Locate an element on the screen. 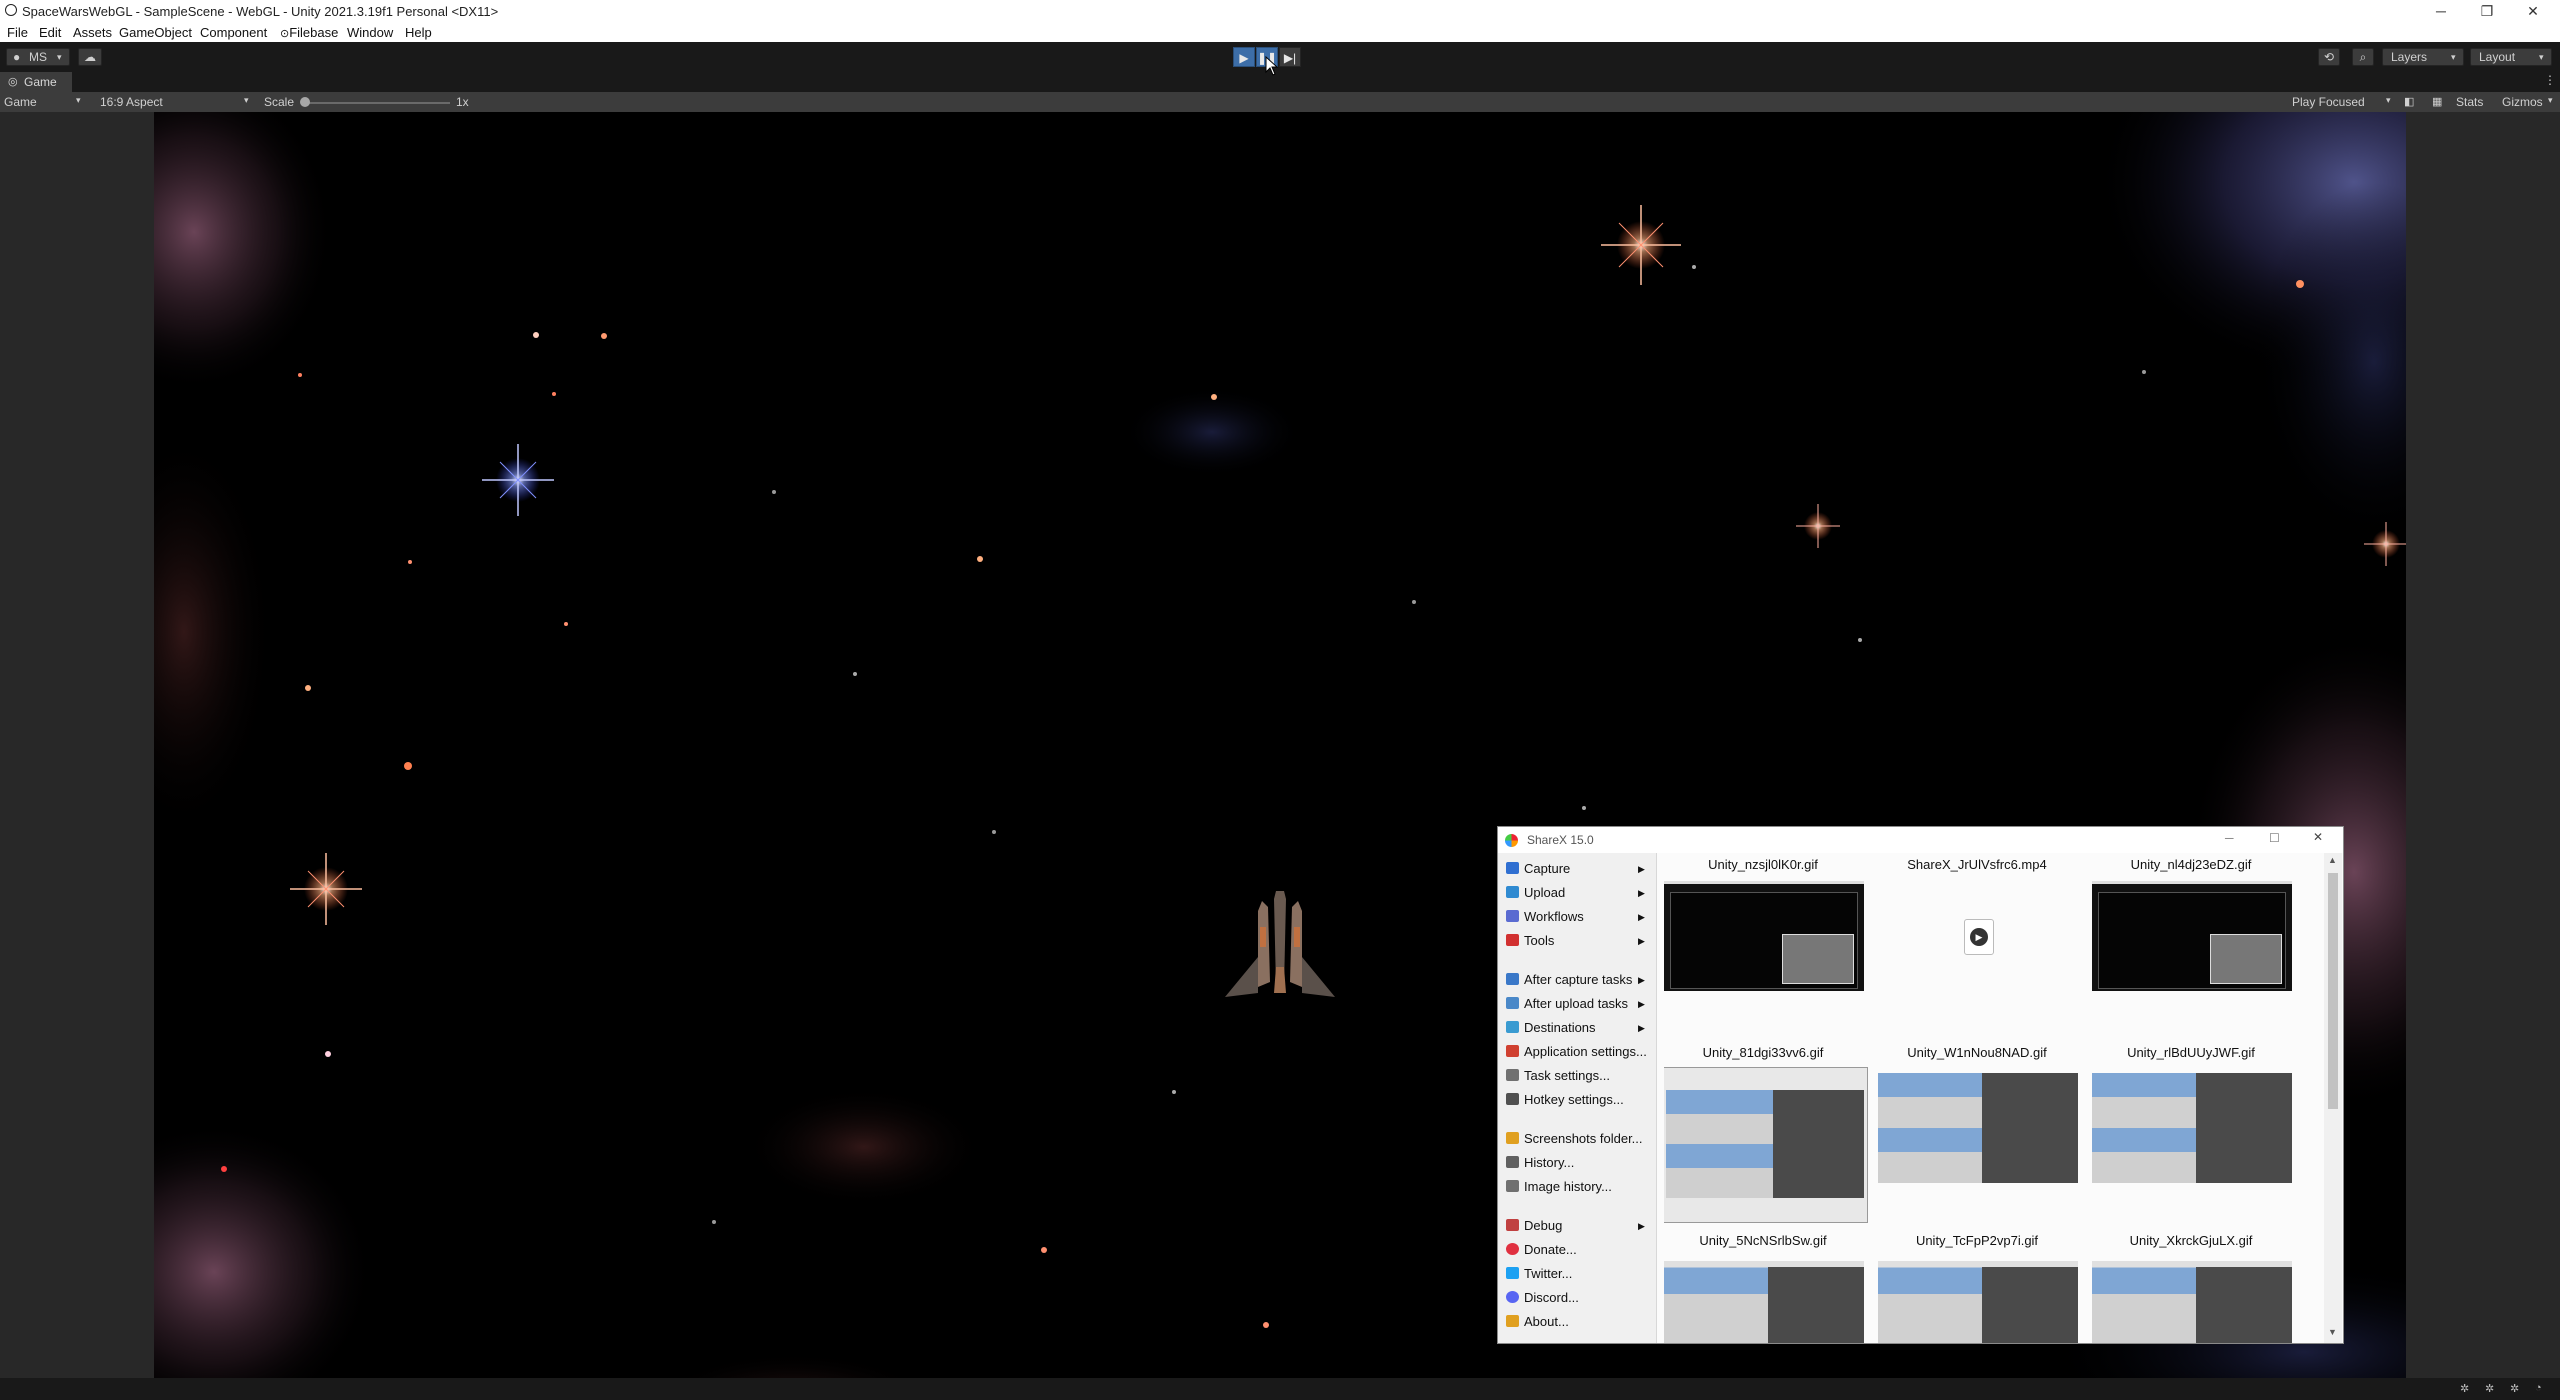 The width and height of the screenshot is (2560, 1400). search-icon: ⌕ is located at coordinates (2363, 57).